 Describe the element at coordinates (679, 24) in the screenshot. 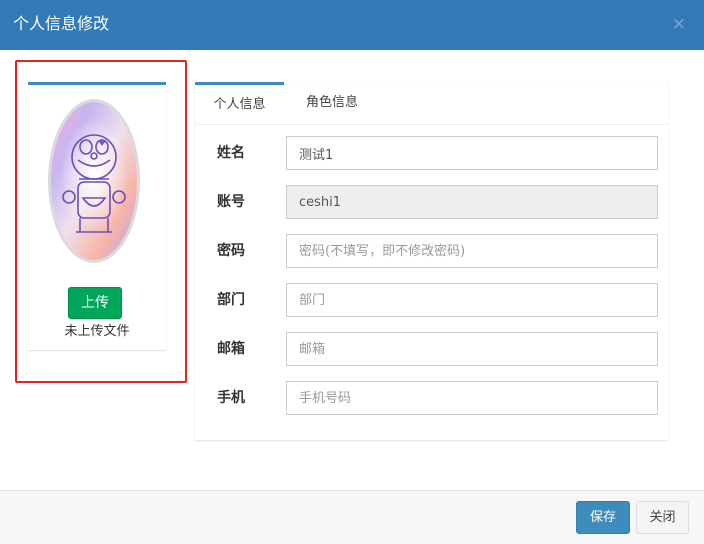

I see `close-icon: ×` at that location.